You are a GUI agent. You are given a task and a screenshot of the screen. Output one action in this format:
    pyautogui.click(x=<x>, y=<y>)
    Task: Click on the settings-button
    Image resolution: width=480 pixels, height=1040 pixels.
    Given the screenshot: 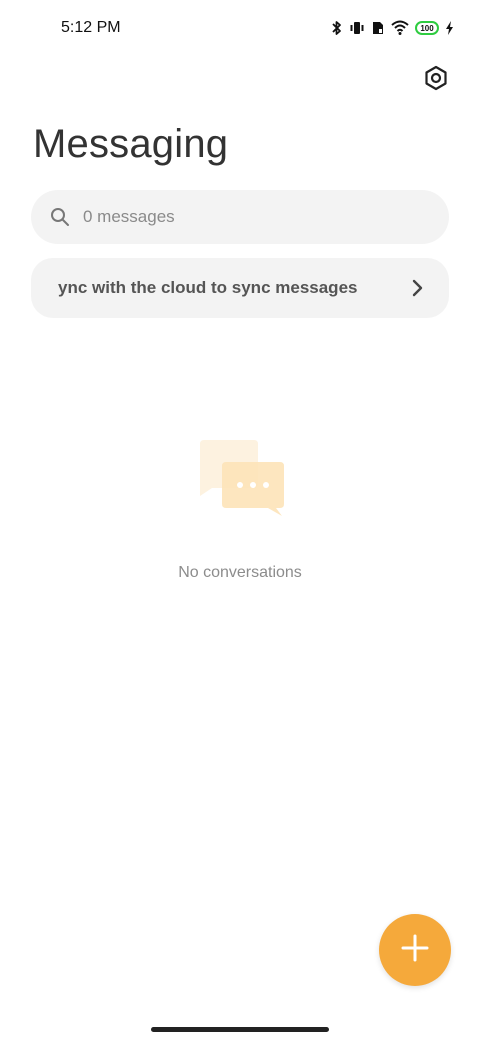 What is the action you would take?
    pyautogui.click(x=436, y=80)
    